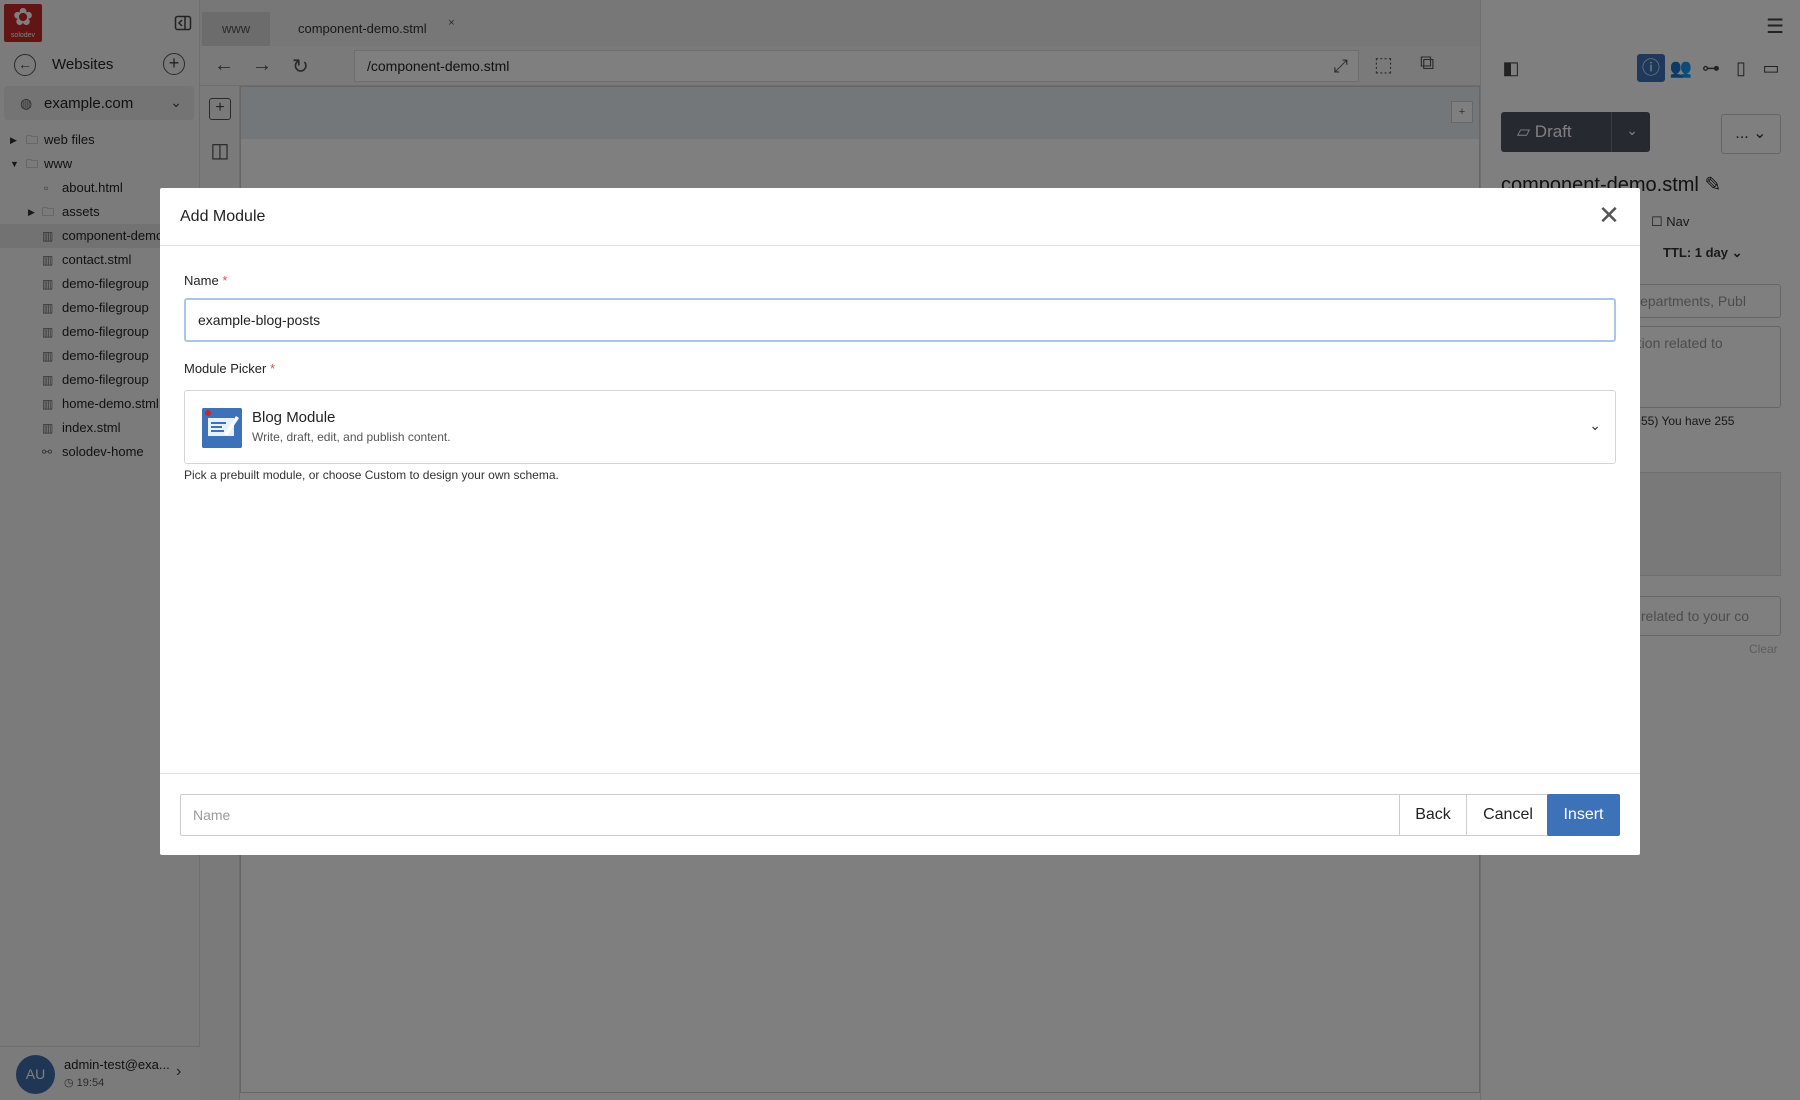 The image size is (1800, 1100). I want to click on blog-module-icon, so click(222, 428).